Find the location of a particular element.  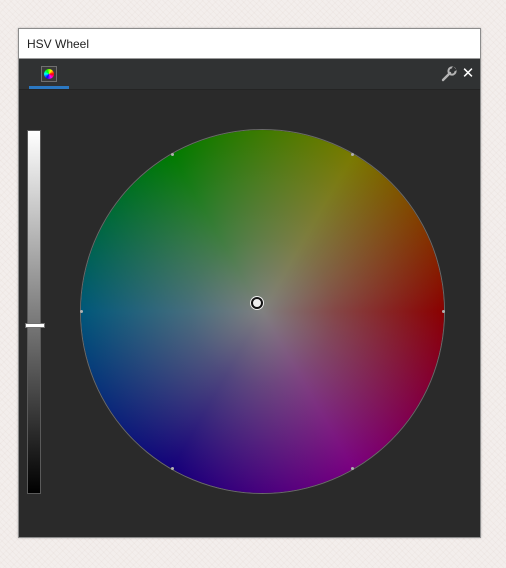

window-title: HSV Wheel is located at coordinates (58, 44).